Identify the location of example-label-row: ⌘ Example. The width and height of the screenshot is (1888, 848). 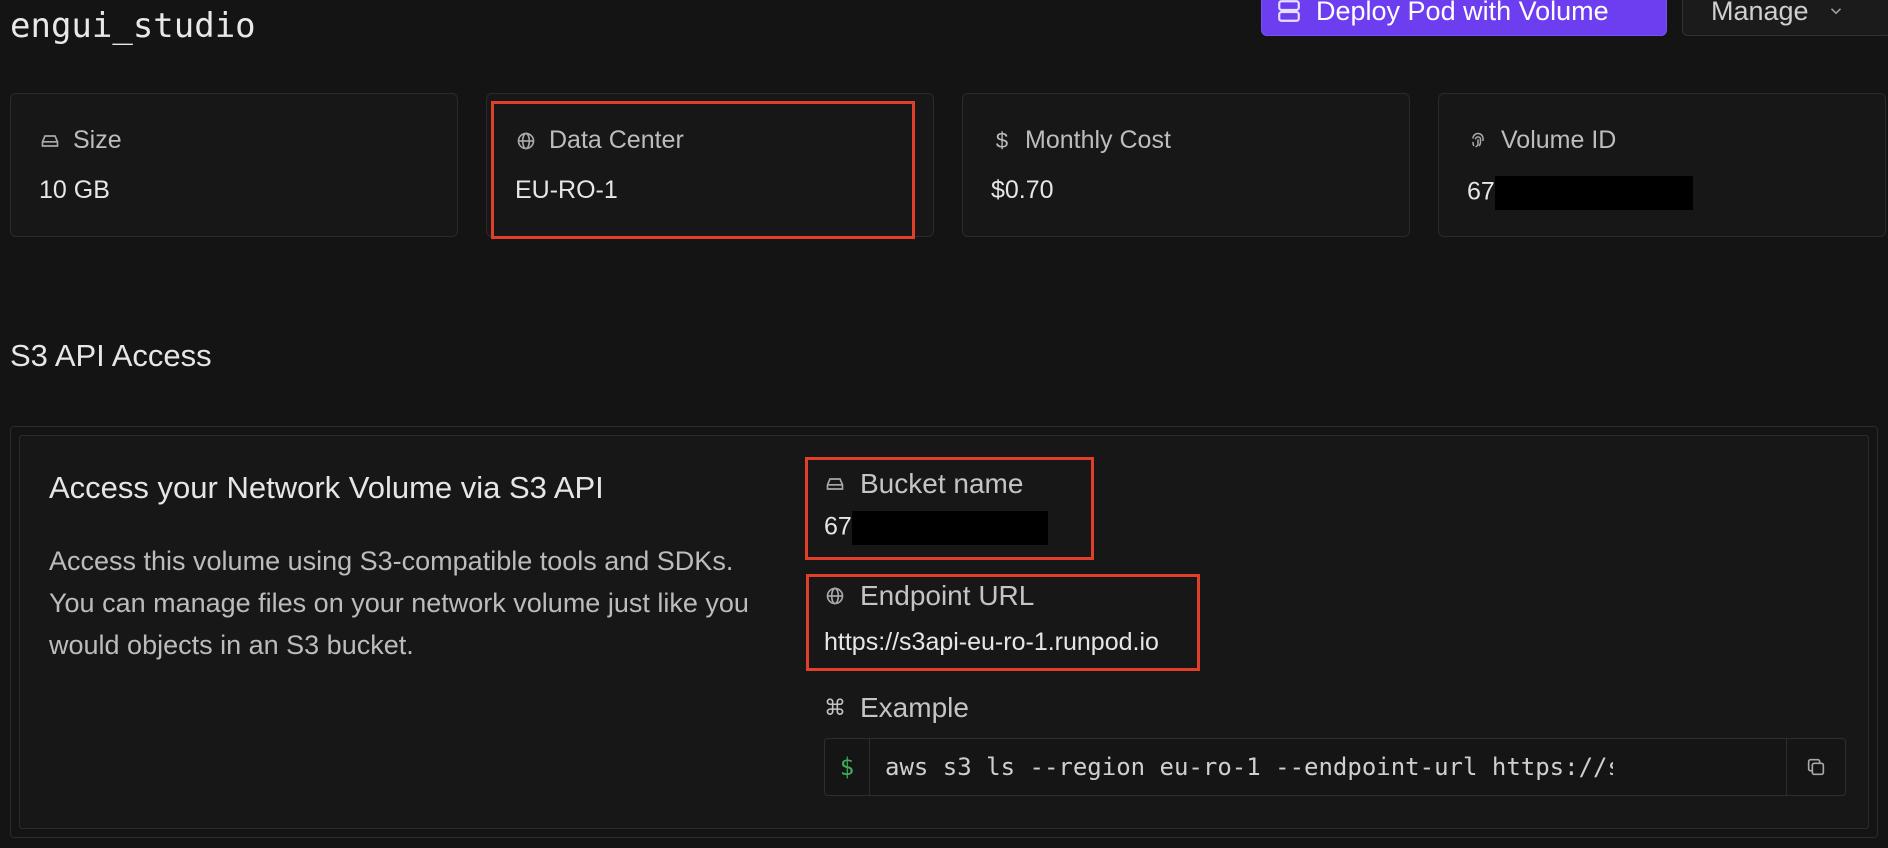
(896, 708).